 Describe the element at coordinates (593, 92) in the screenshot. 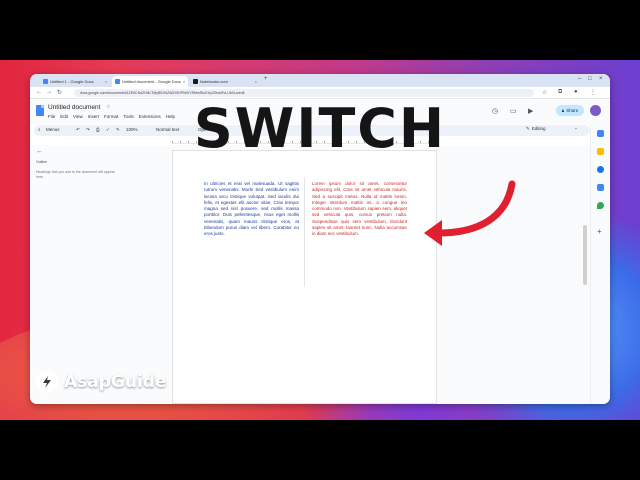

I see `browser-menu-icon: ⋮` at that location.